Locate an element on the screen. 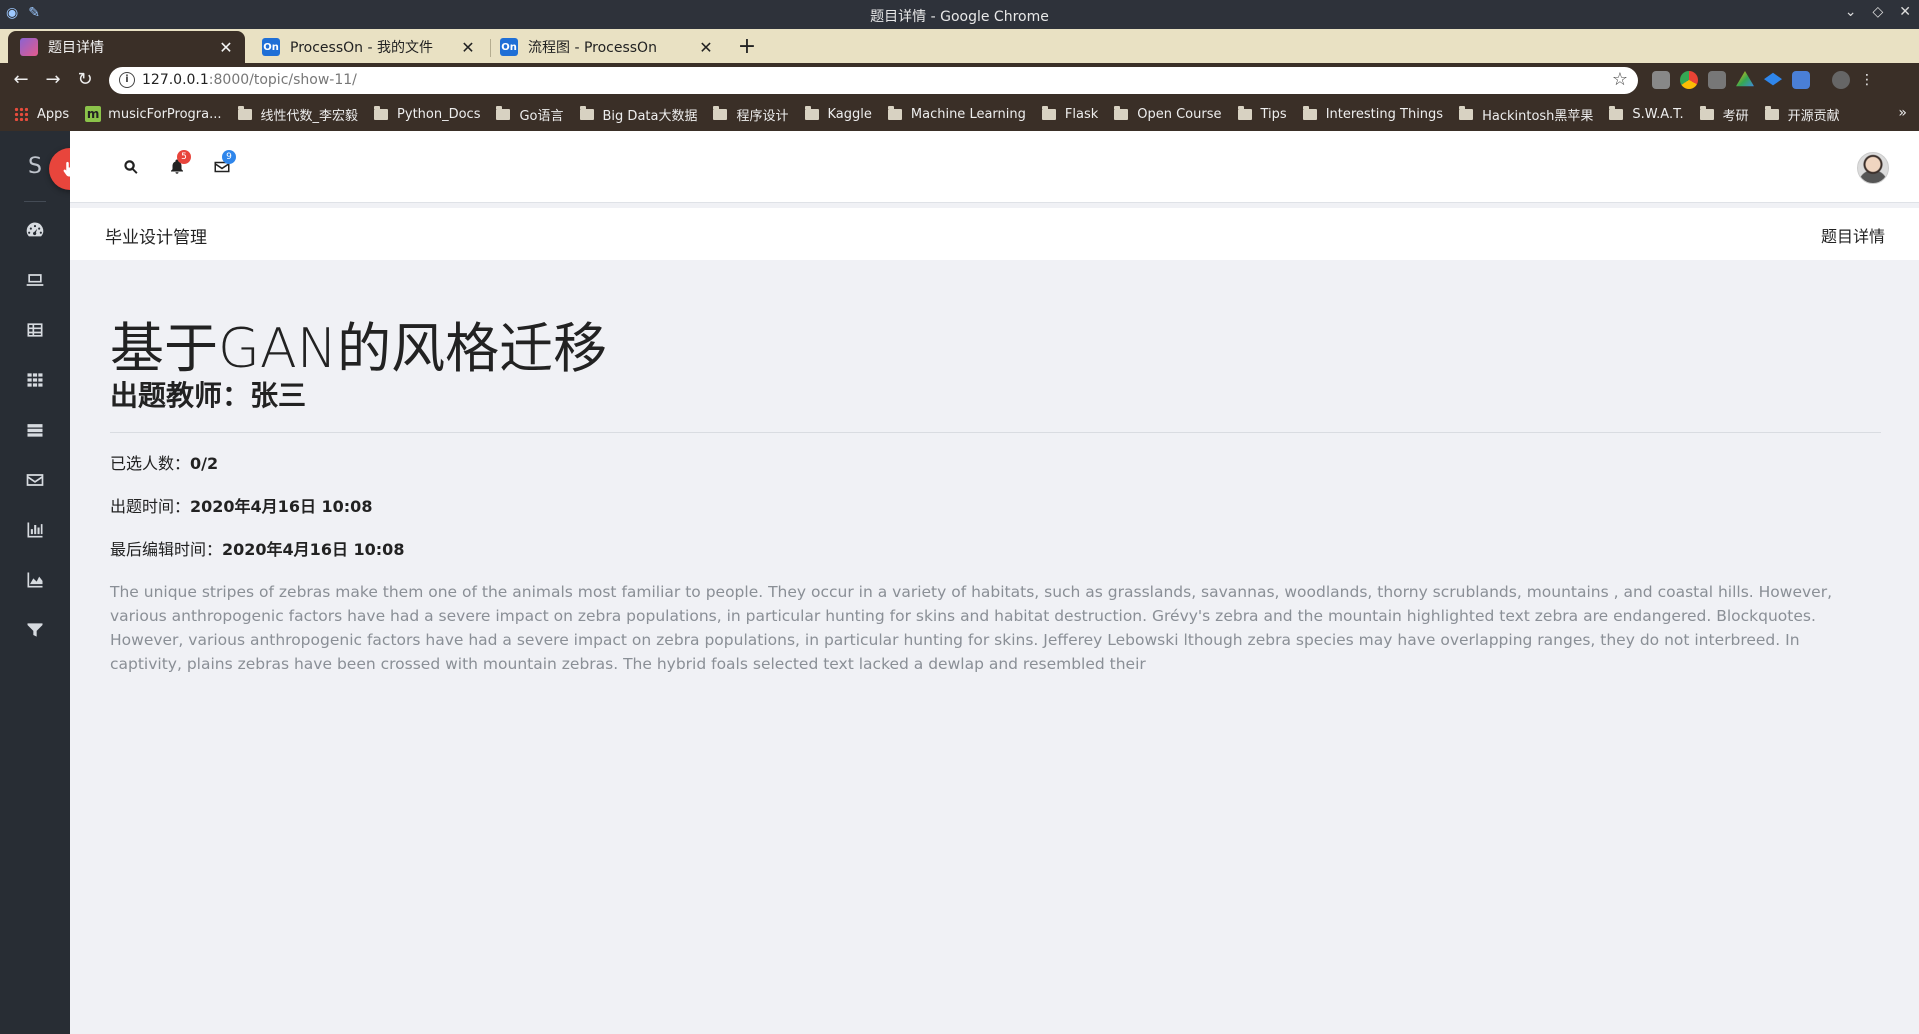 The image size is (1919, 1034). address-bar: i 127.0.0.1:8000/topic/show-11/ ☆ is located at coordinates (873, 80).